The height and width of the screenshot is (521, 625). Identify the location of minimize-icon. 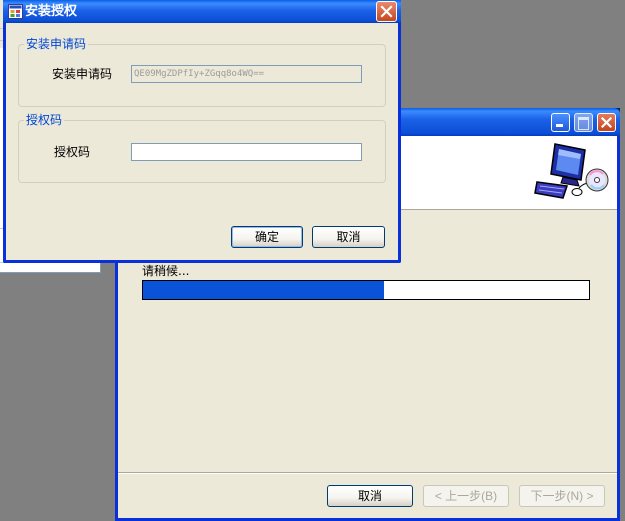
(560, 122).